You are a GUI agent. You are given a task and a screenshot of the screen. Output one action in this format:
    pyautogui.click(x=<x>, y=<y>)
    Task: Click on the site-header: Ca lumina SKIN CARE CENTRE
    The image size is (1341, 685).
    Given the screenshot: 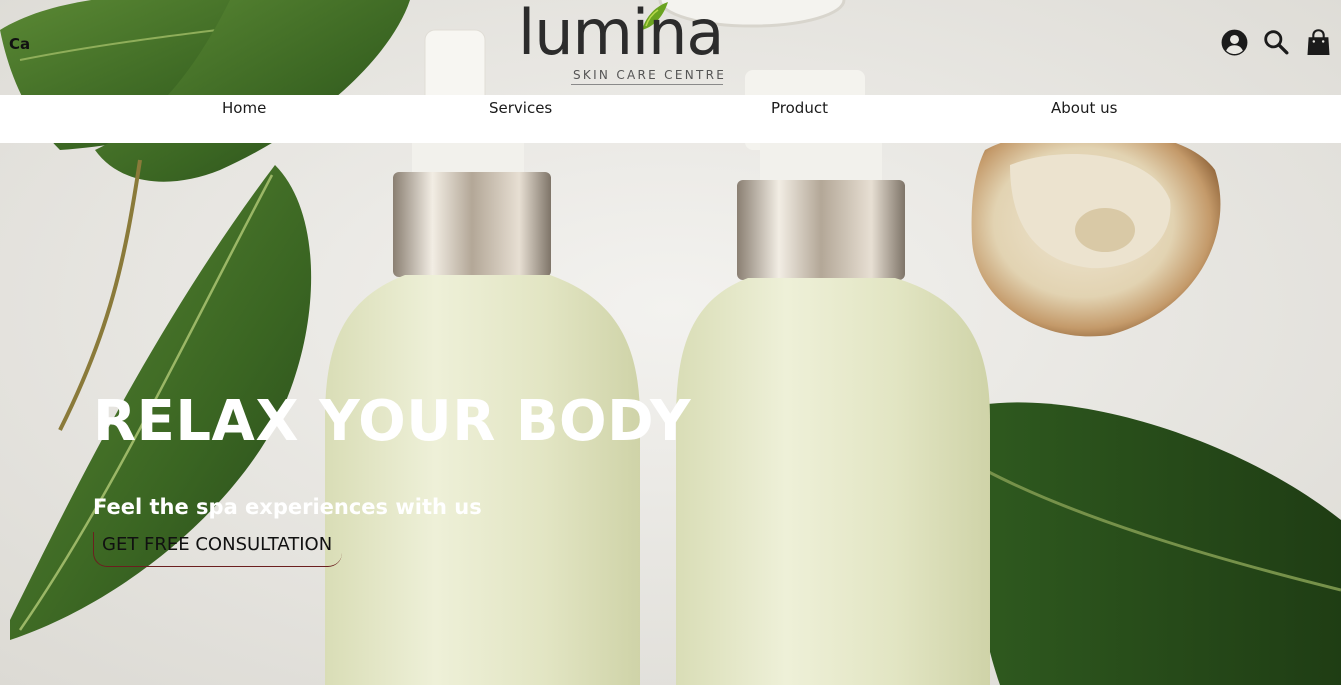 What is the action you would take?
    pyautogui.click(x=670, y=47)
    